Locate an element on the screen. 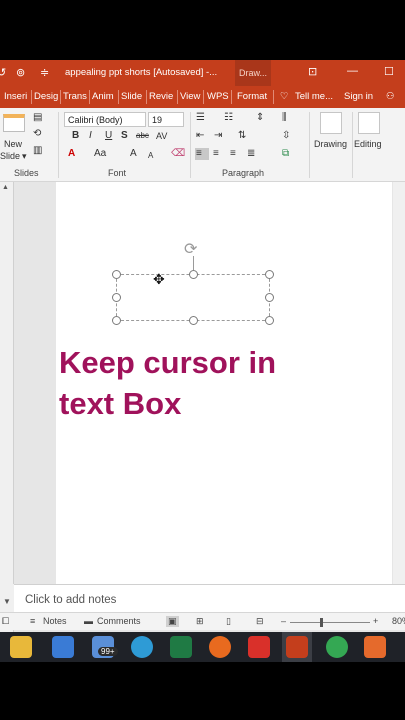 This screenshot has width=405, height=720. smartart-icon: ⧉ is located at coordinates (285, 154).